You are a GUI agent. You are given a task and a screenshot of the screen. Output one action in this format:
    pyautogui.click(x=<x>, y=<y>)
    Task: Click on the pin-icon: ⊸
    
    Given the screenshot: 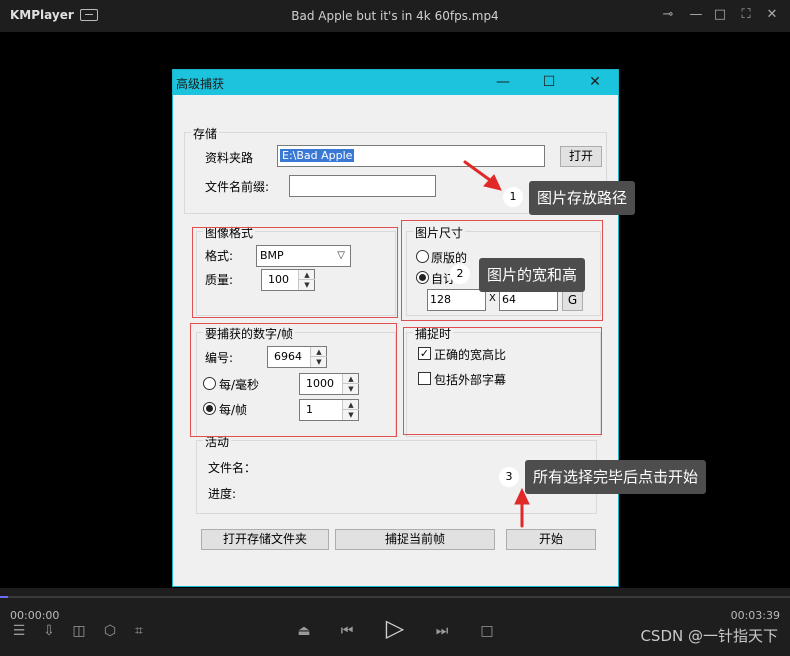 What is the action you would take?
    pyautogui.click(x=668, y=15)
    